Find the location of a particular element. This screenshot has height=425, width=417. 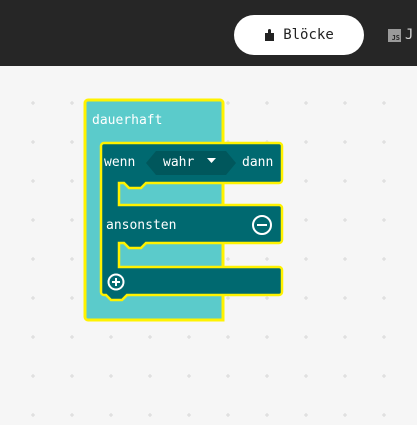

forever-label: dauerhaft is located at coordinates (127, 120).